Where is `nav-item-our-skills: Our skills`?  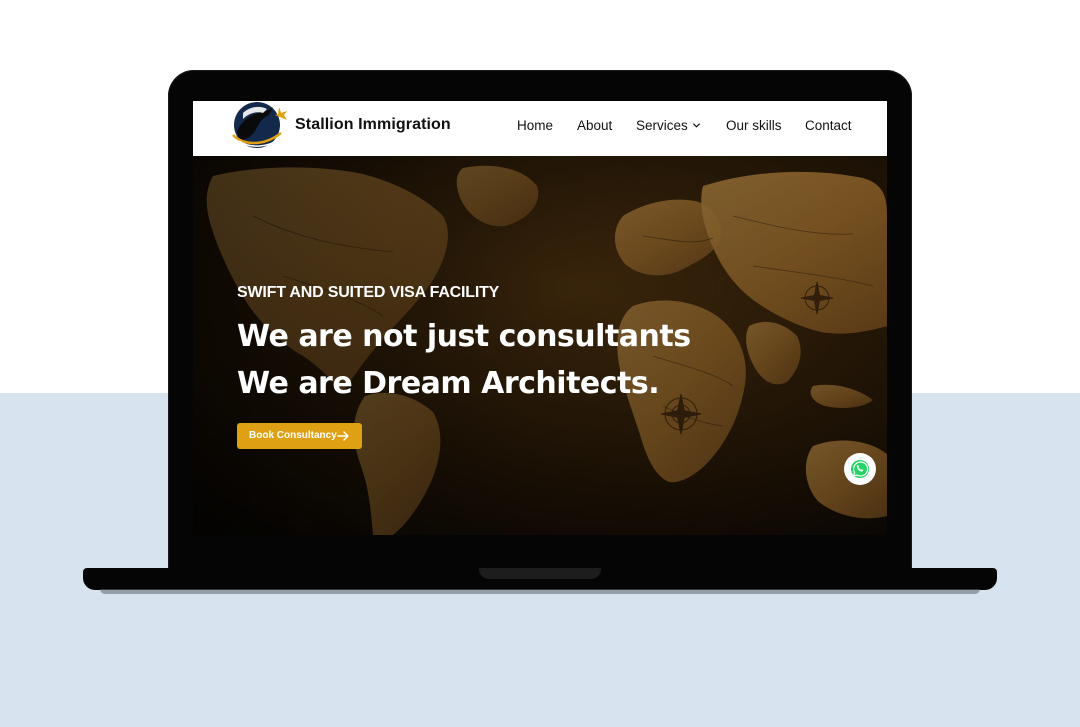
nav-item-our-skills: Our skills is located at coordinates (754, 125).